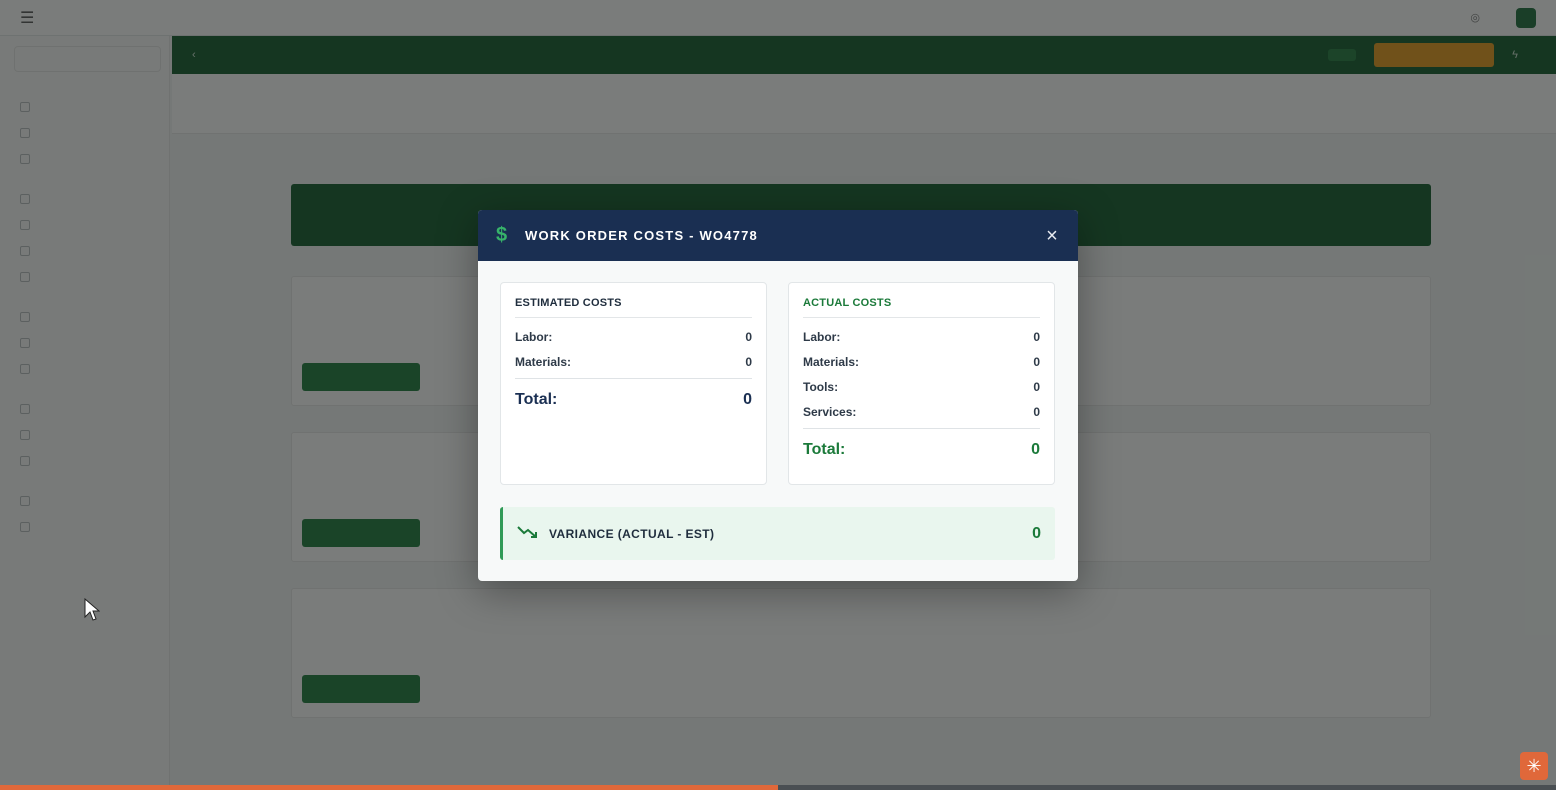 The image size is (1556, 790). What do you see at coordinates (921, 307) in the screenshot?
I see `actual-costs-title: ACTUAL COSTS` at bounding box center [921, 307].